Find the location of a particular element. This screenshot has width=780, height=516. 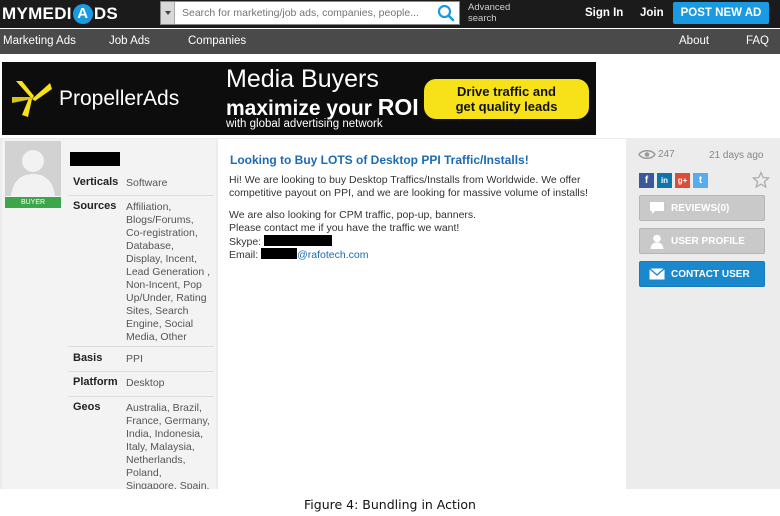

email-label: Email: is located at coordinates (244, 255).